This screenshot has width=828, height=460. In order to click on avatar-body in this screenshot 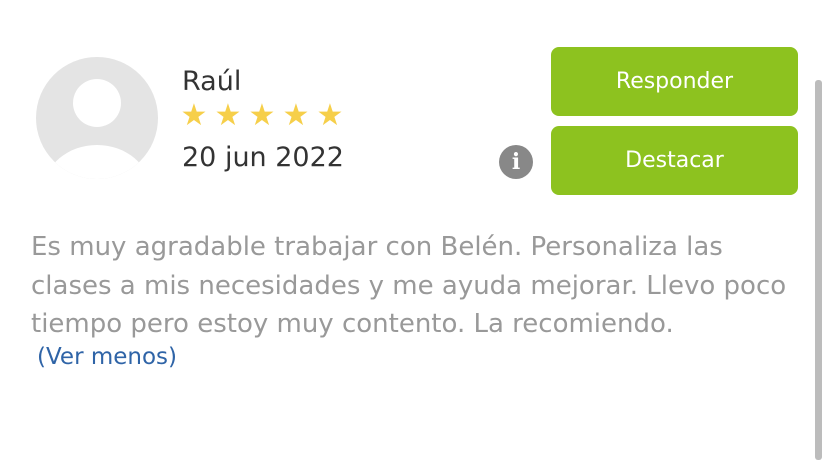, I will do `click(97, 162)`.